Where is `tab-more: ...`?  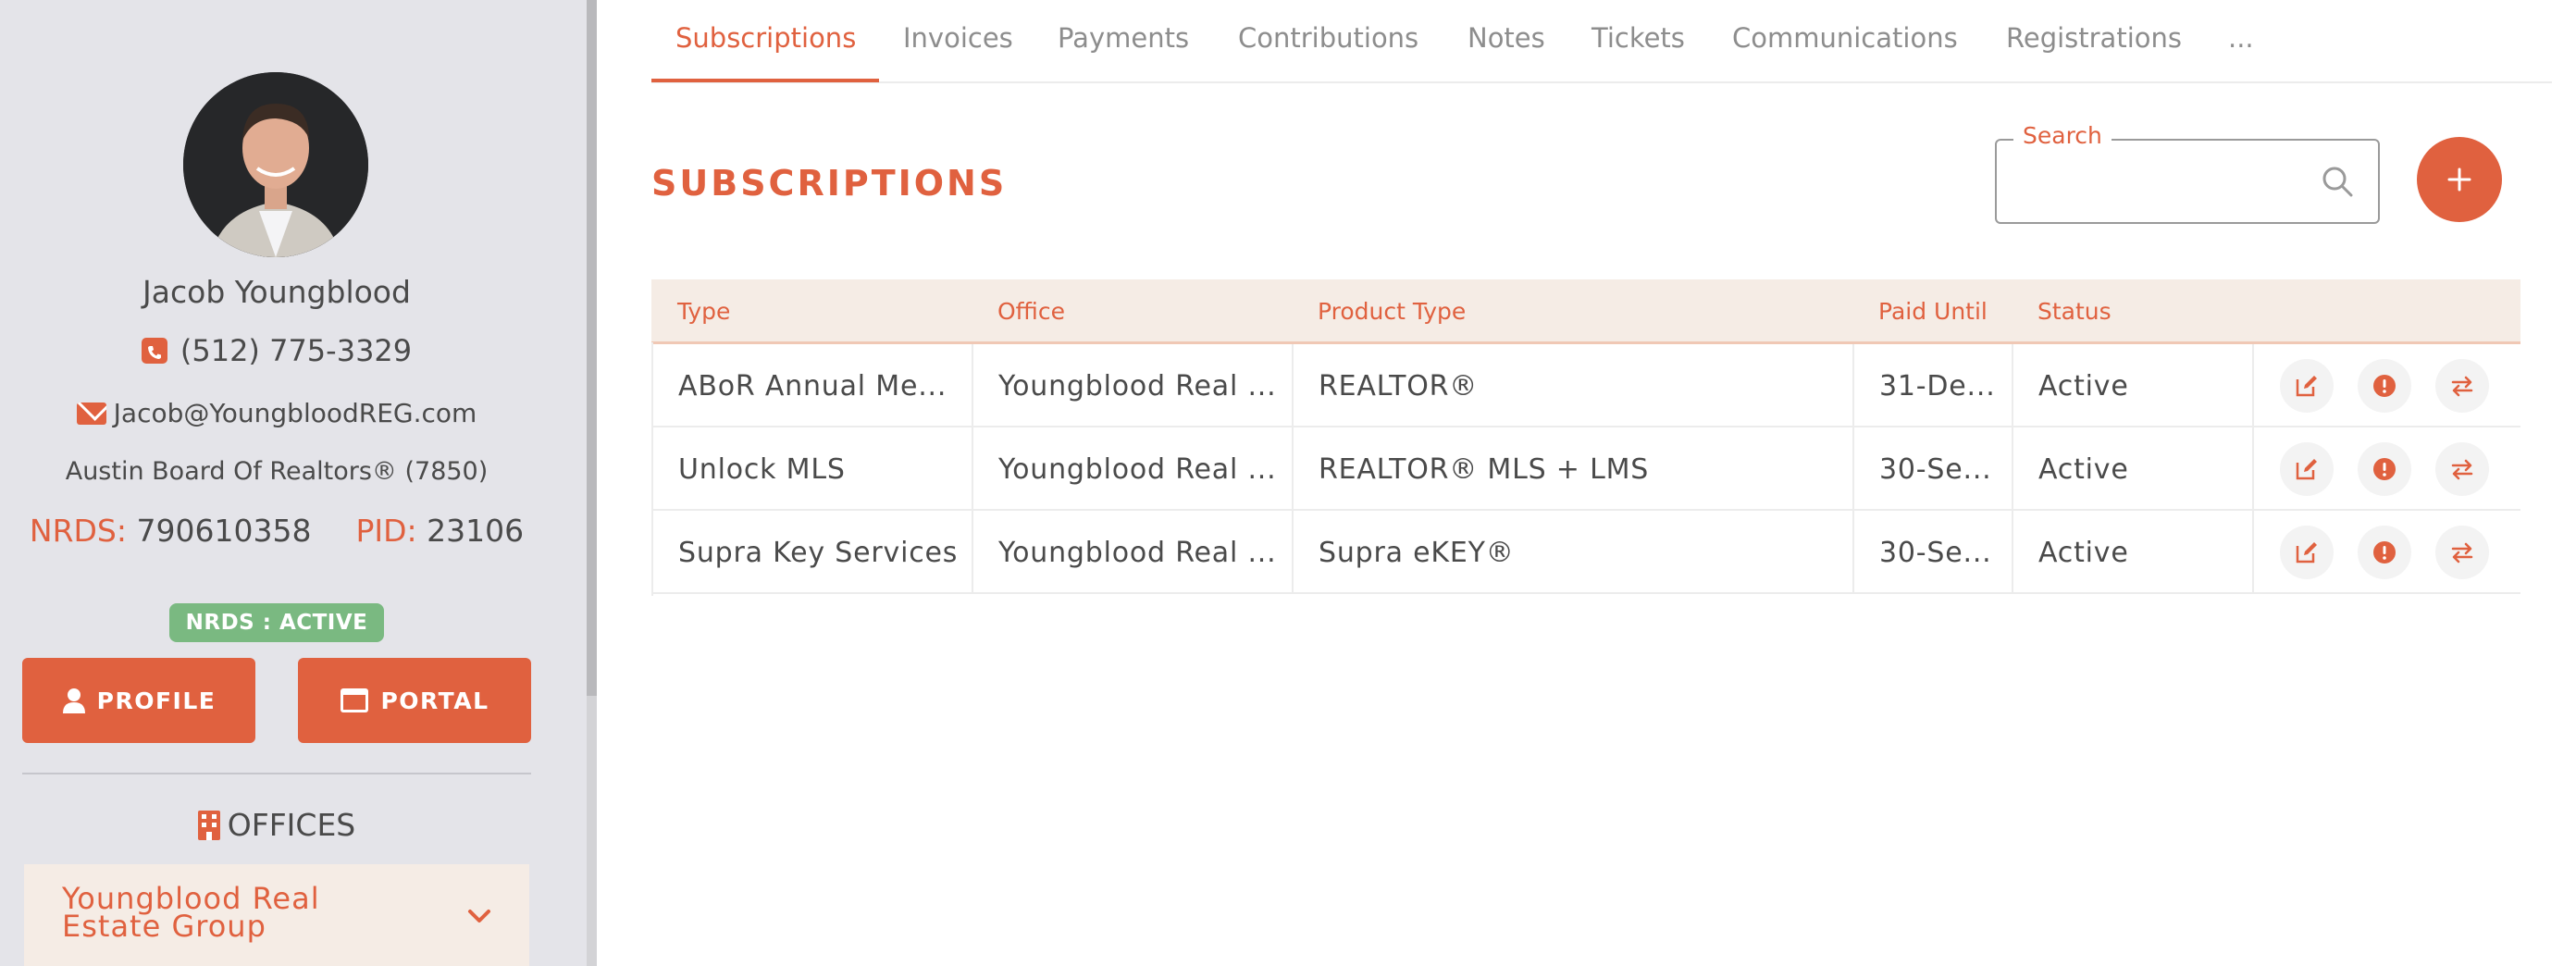 tab-more: ... is located at coordinates (2241, 38).